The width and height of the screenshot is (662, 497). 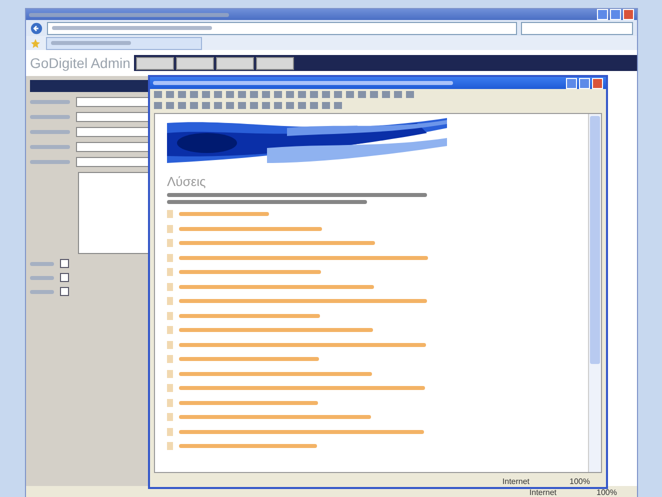 What do you see at coordinates (628, 14) in the screenshot?
I see `close-button` at bounding box center [628, 14].